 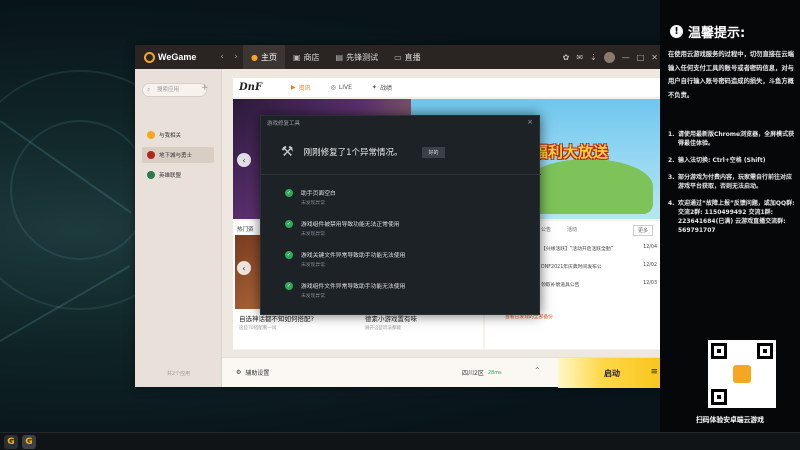 I want to click on qr-logo, so click(x=742, y=374).